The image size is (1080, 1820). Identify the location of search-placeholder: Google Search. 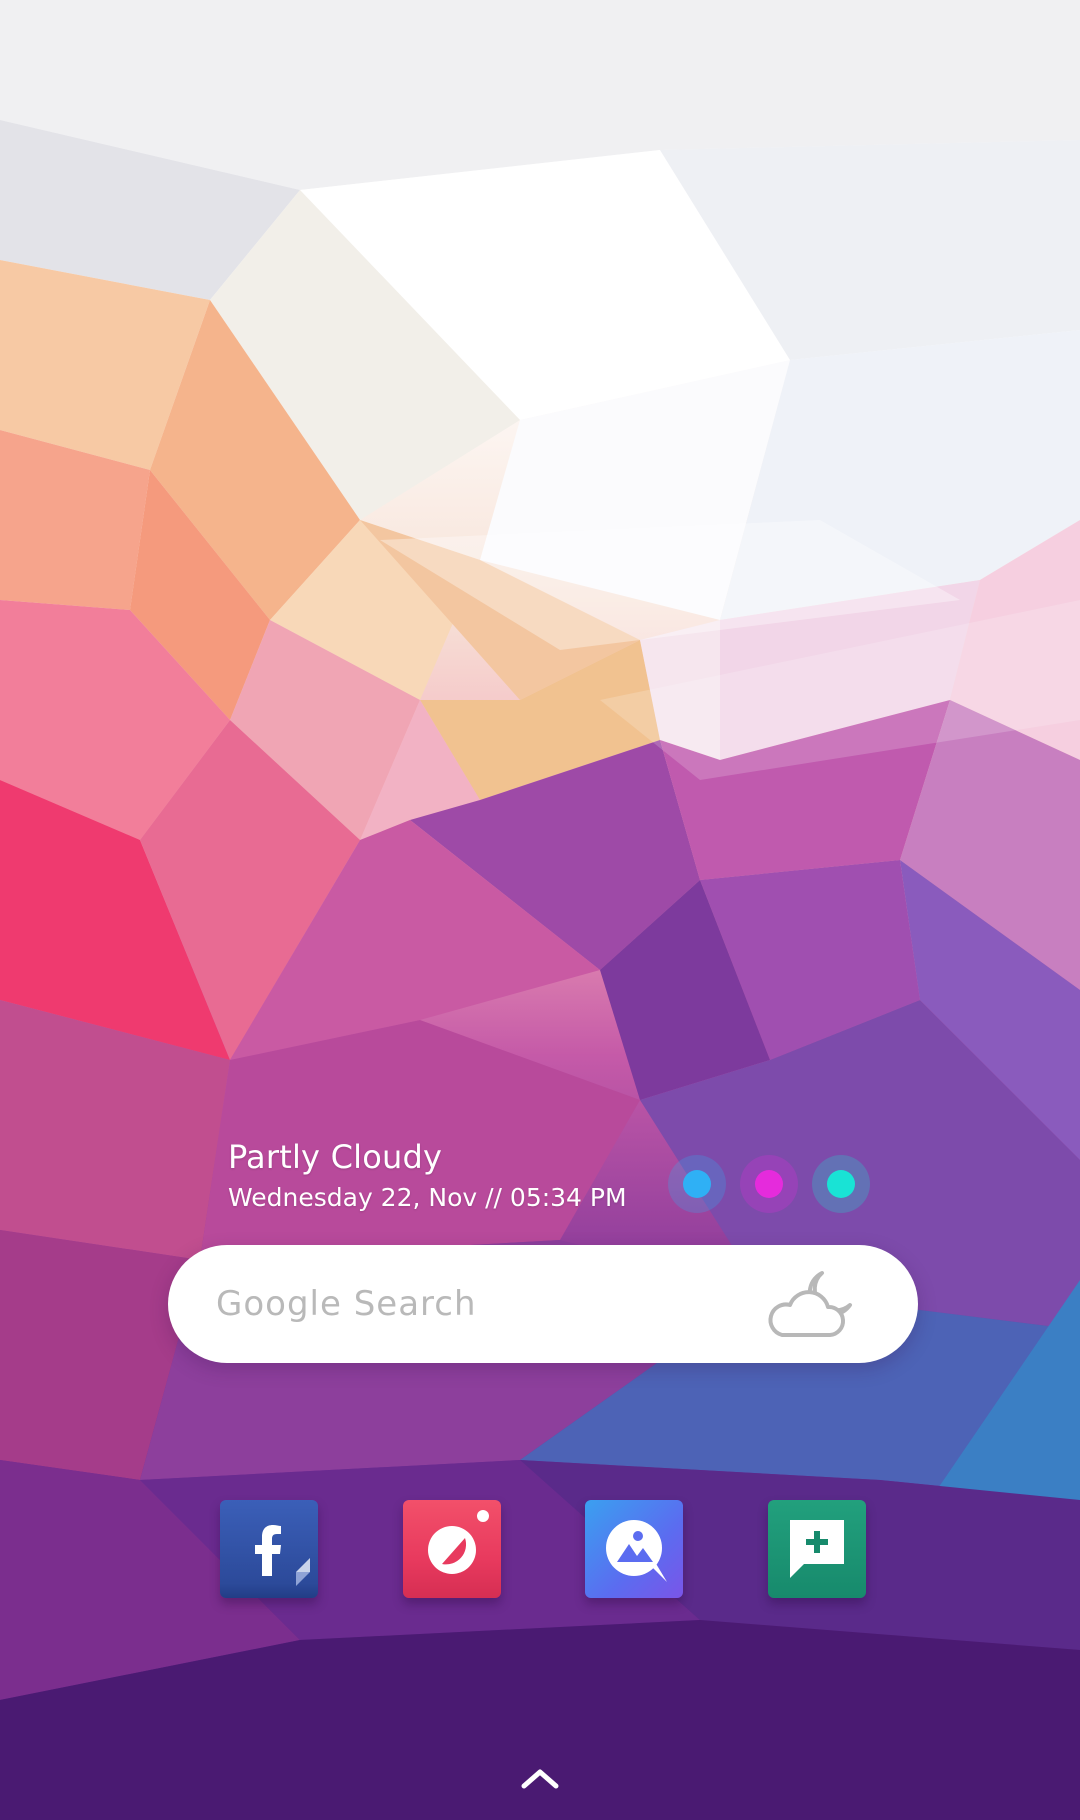
(488, 1304).